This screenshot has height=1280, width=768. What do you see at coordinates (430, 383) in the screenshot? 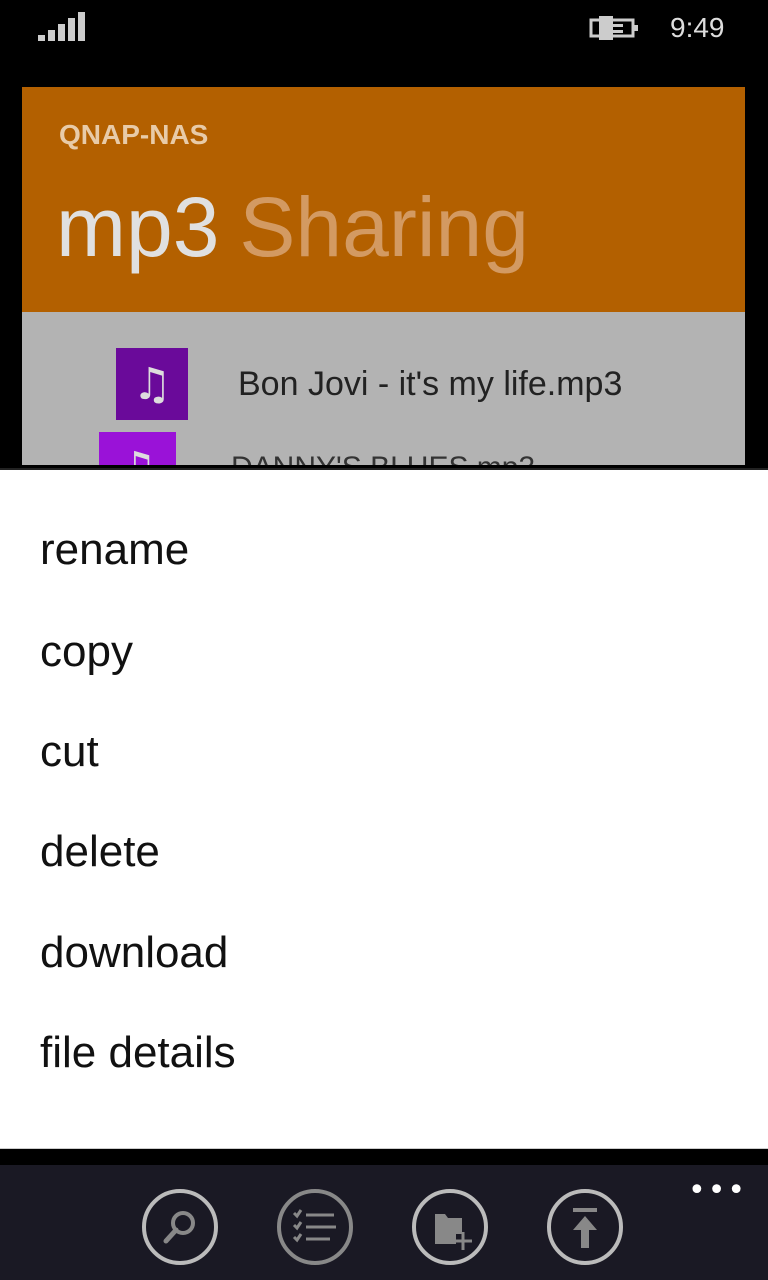
I see `file-name: Bon Jovi - it's my life.mp3` at bounding box center [430, 383].